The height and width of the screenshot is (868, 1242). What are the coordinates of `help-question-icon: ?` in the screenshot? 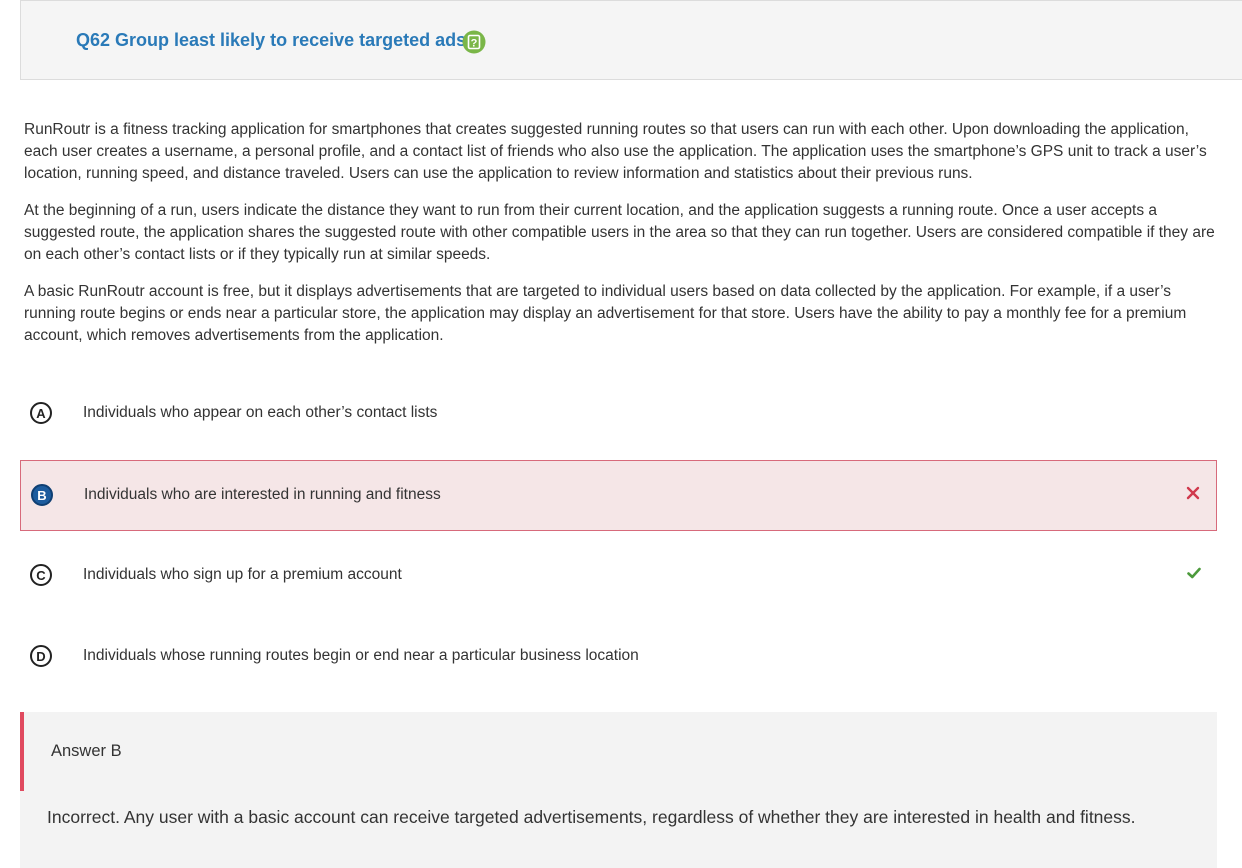 It's located at (474, 42).